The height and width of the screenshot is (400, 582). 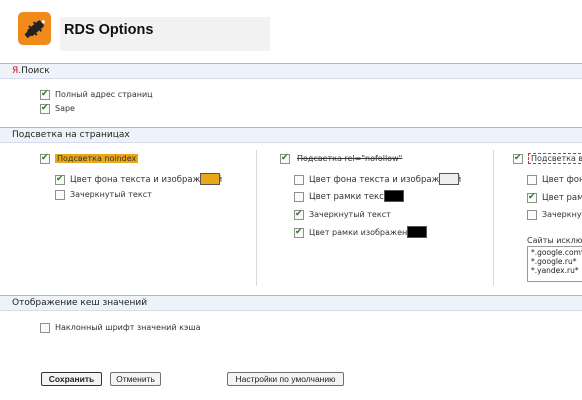 I want to click on defaults-button: Настройки по умолчанию, so click(x=285, y=379).